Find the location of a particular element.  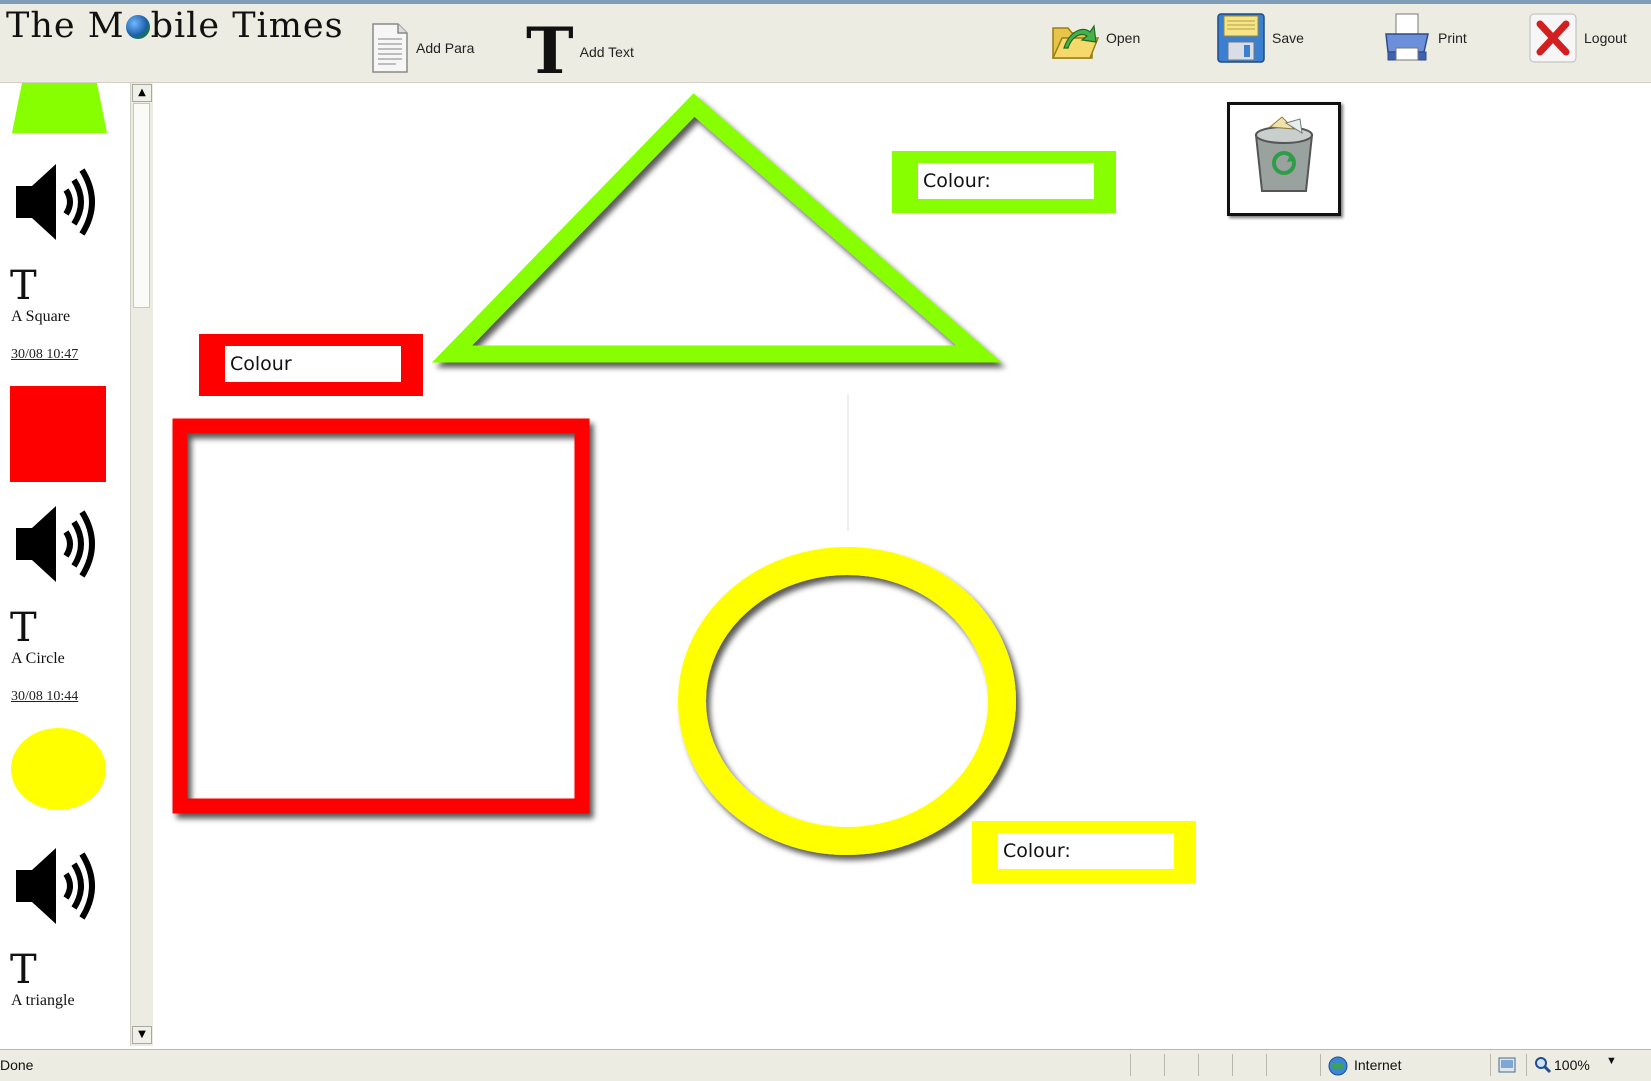

logo-text-end: bile Times is located at coordinates (247, 26).